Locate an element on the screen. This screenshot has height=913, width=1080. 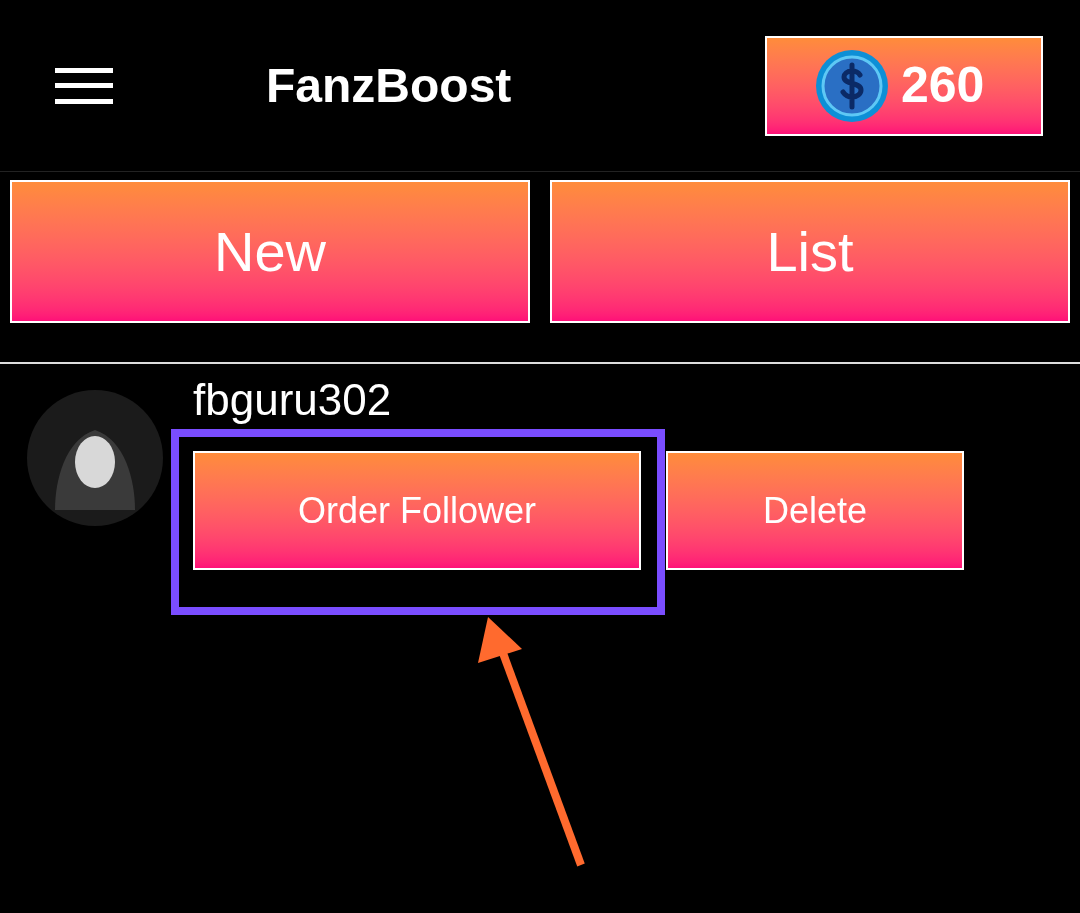
coin-count: 260 is located at coordinates (943, 85).